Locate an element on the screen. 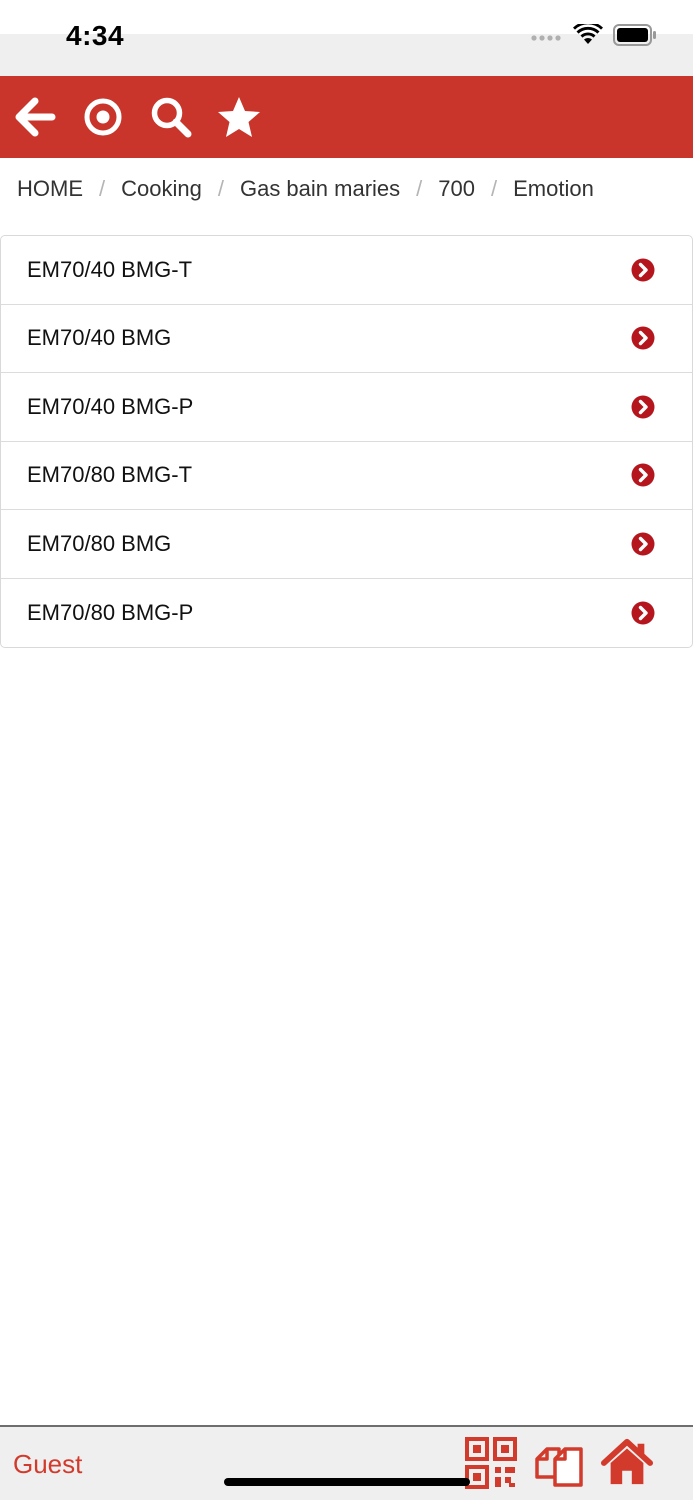 The width and height of the screenshot is (693, 1500). list-item-label: EM70/80 BMG-T is located at coordinates (110, 475).